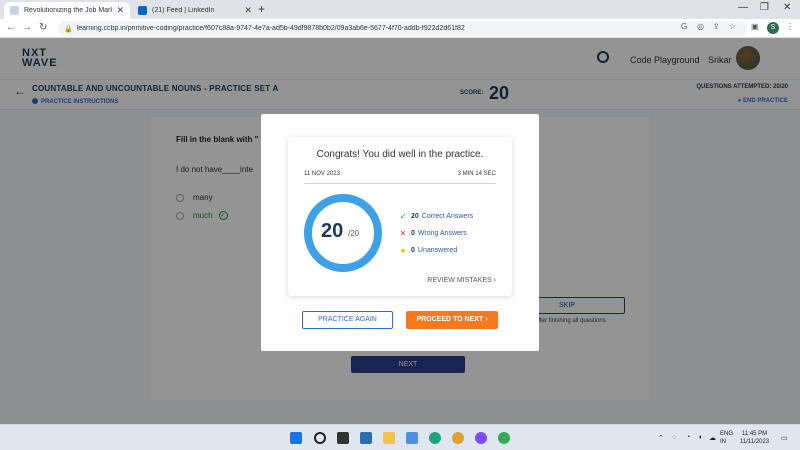 Image resolution: width=800 pixels, height=450 pixels. What do you see at coordinates (743, 7) in the screenshot?
I see `minimize-icon: —` at bounding box center [743, 7].